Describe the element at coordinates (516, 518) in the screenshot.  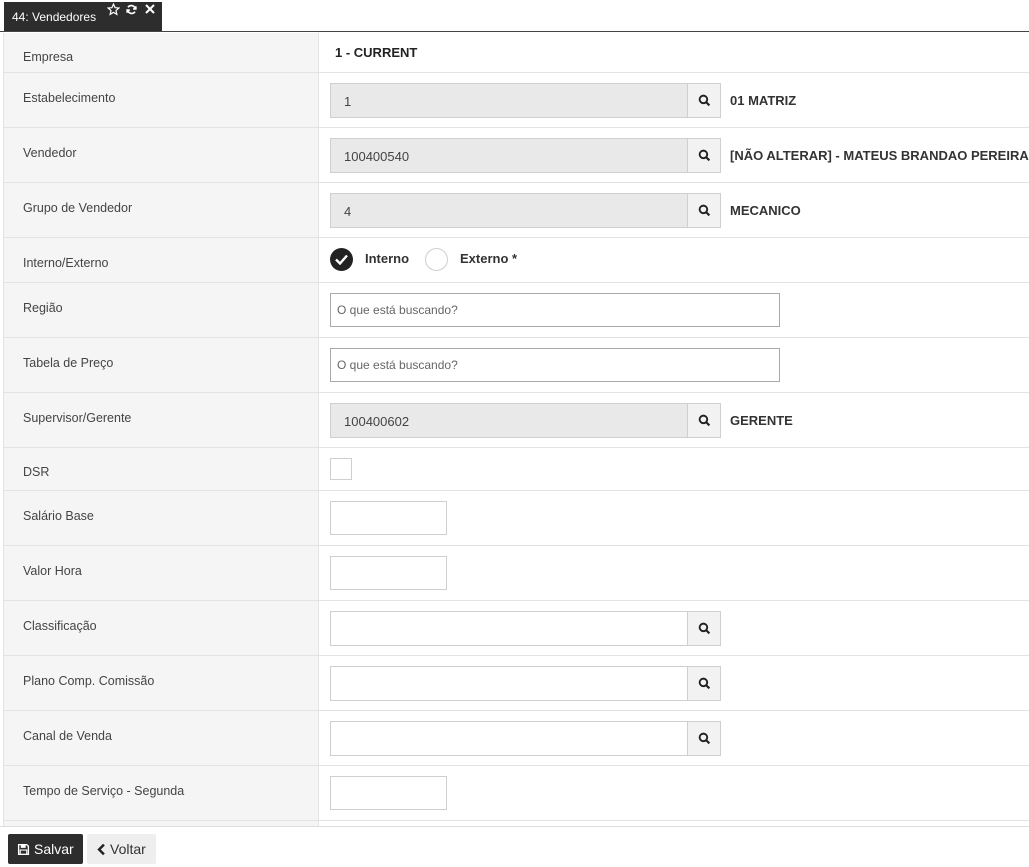
I see `row-salario-base: Salário Base` at that location.